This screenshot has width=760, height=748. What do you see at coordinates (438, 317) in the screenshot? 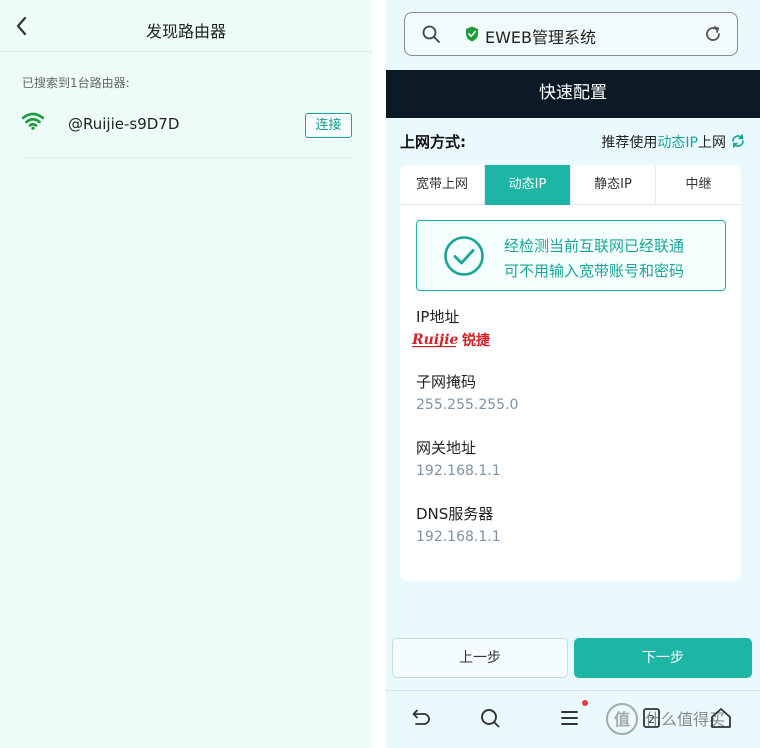
I see `ip-address-label: IP地址` at bounding box center [438, 317].